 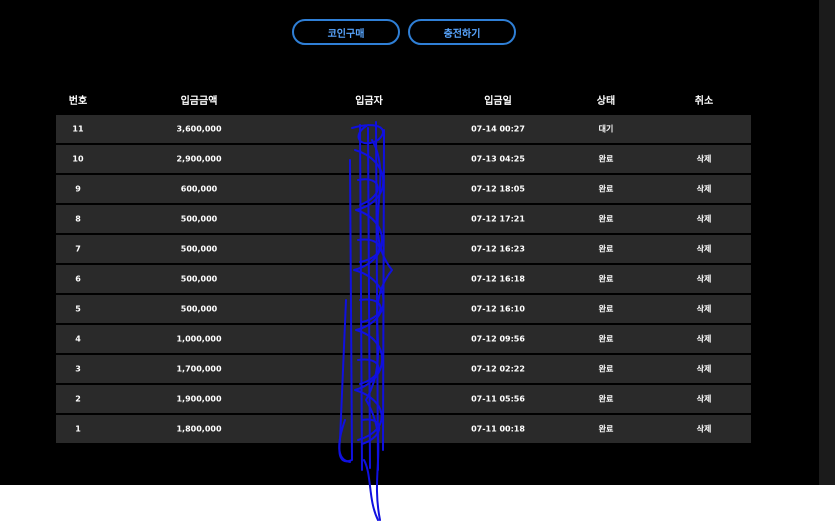 What do you see at coordinates (78, 101) in the screenshot?
I see `header-no: 번호` at bounding box center [78, 101].